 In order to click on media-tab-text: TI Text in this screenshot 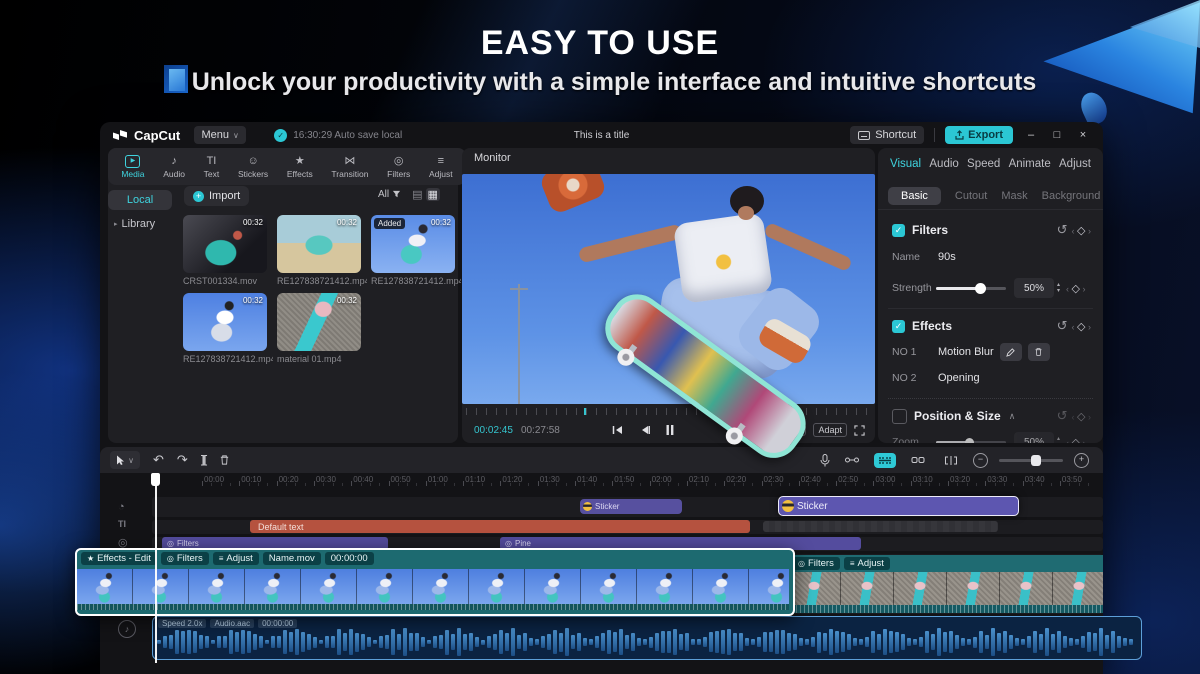, I will do `click(212, 167)`.